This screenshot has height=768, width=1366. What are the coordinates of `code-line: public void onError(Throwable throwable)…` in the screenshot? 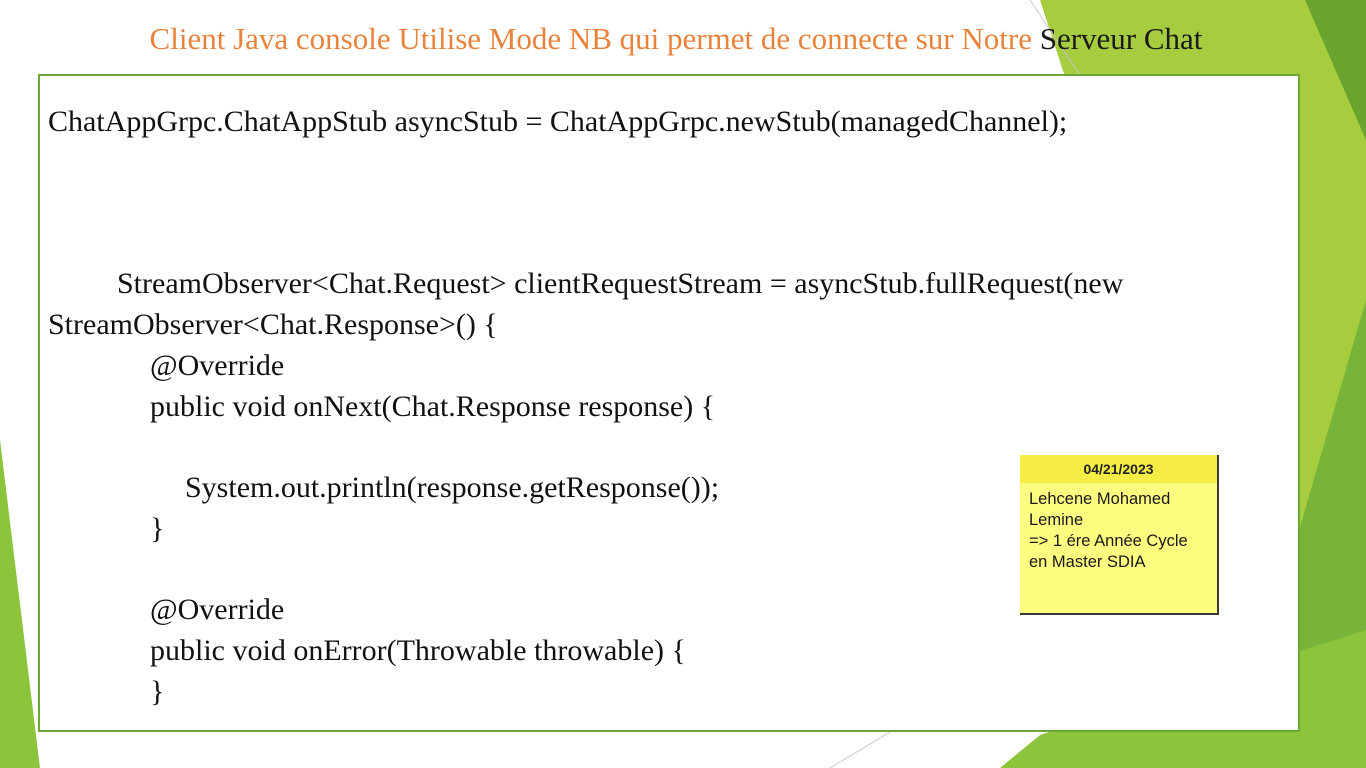 It's located at (418, 650).